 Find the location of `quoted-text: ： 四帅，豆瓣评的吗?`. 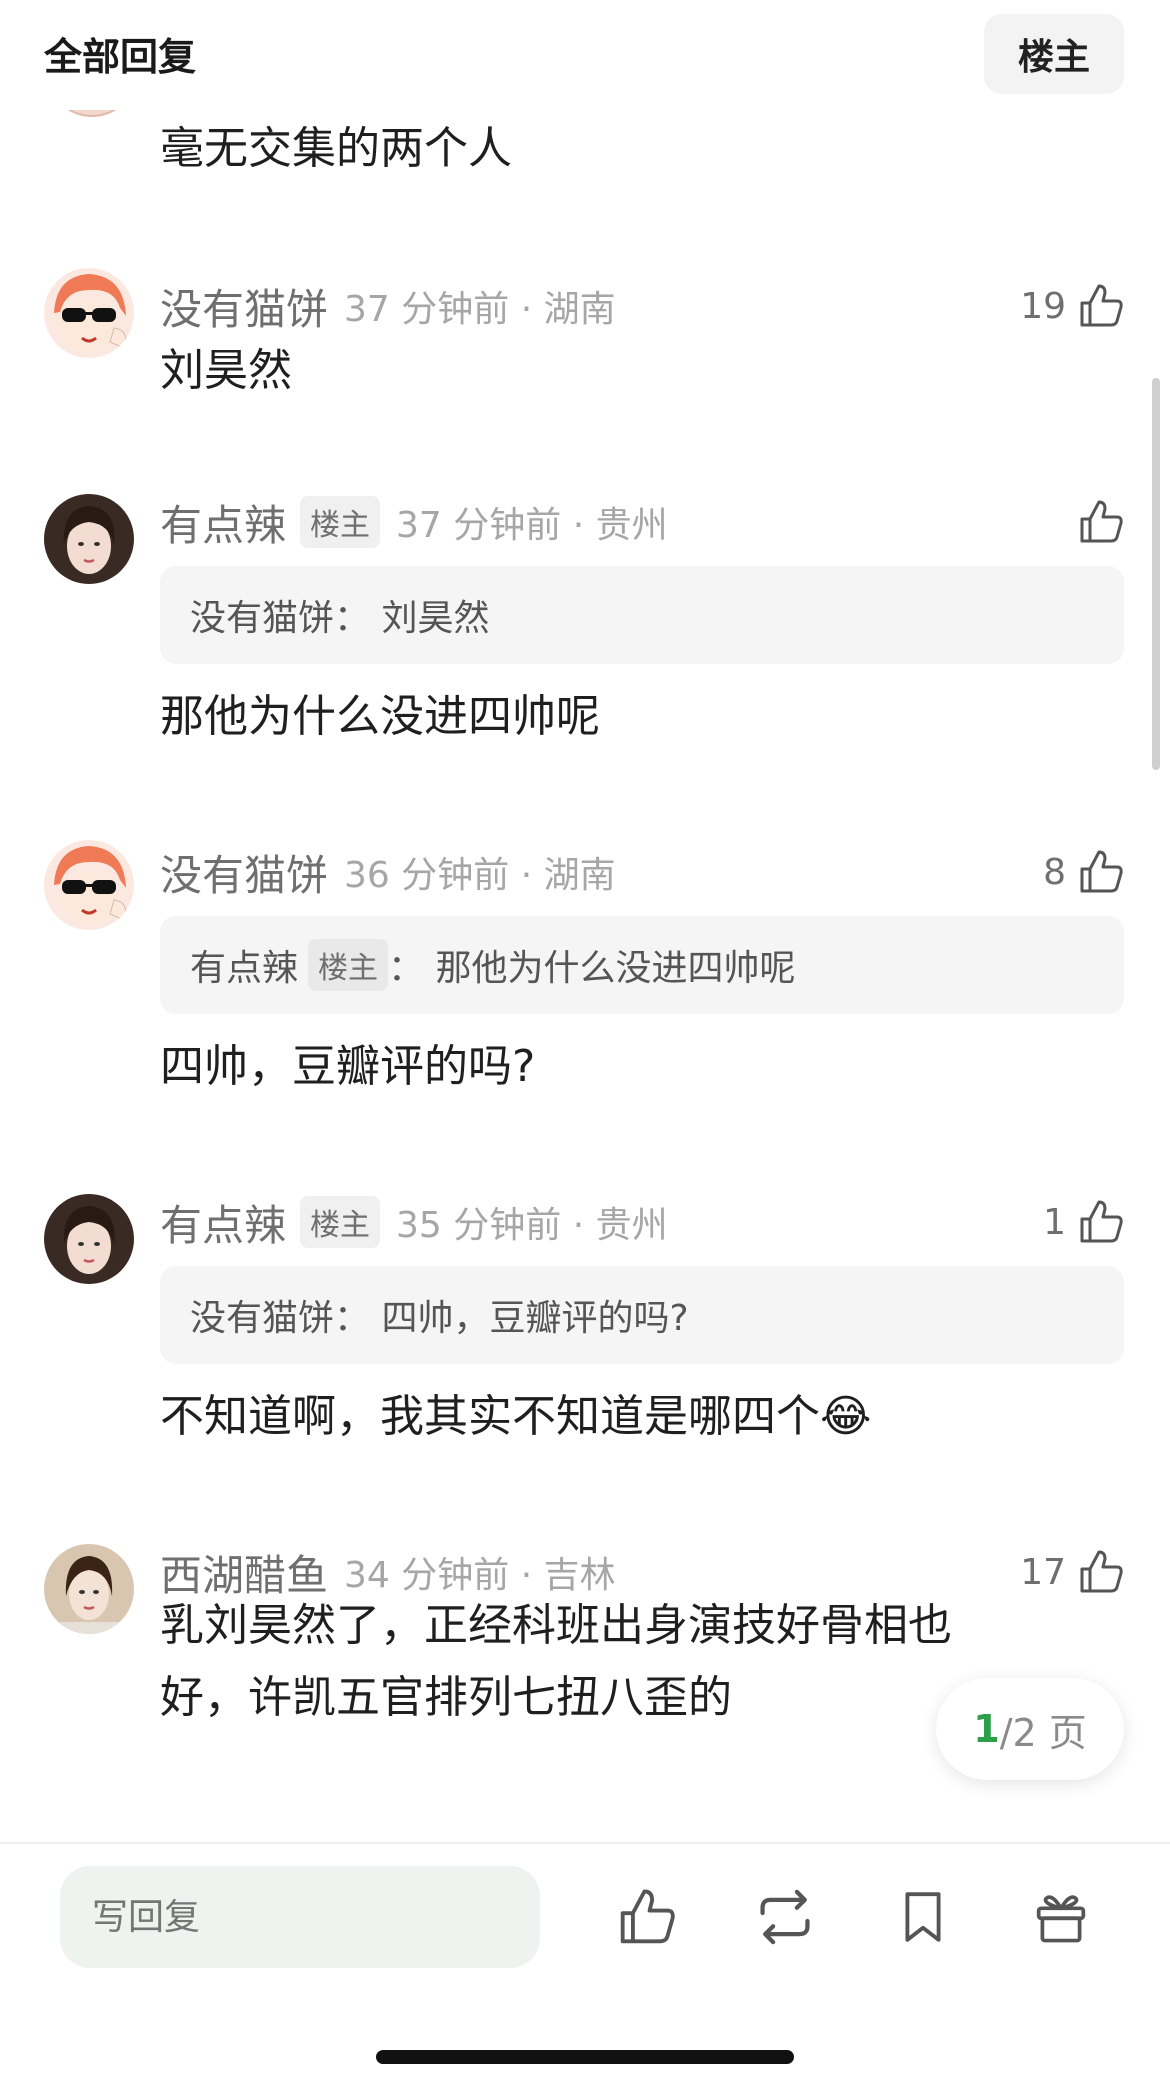

quoted-text: ： 四帅，豆瓣评的吗? is located at coordinates (511, 1318).